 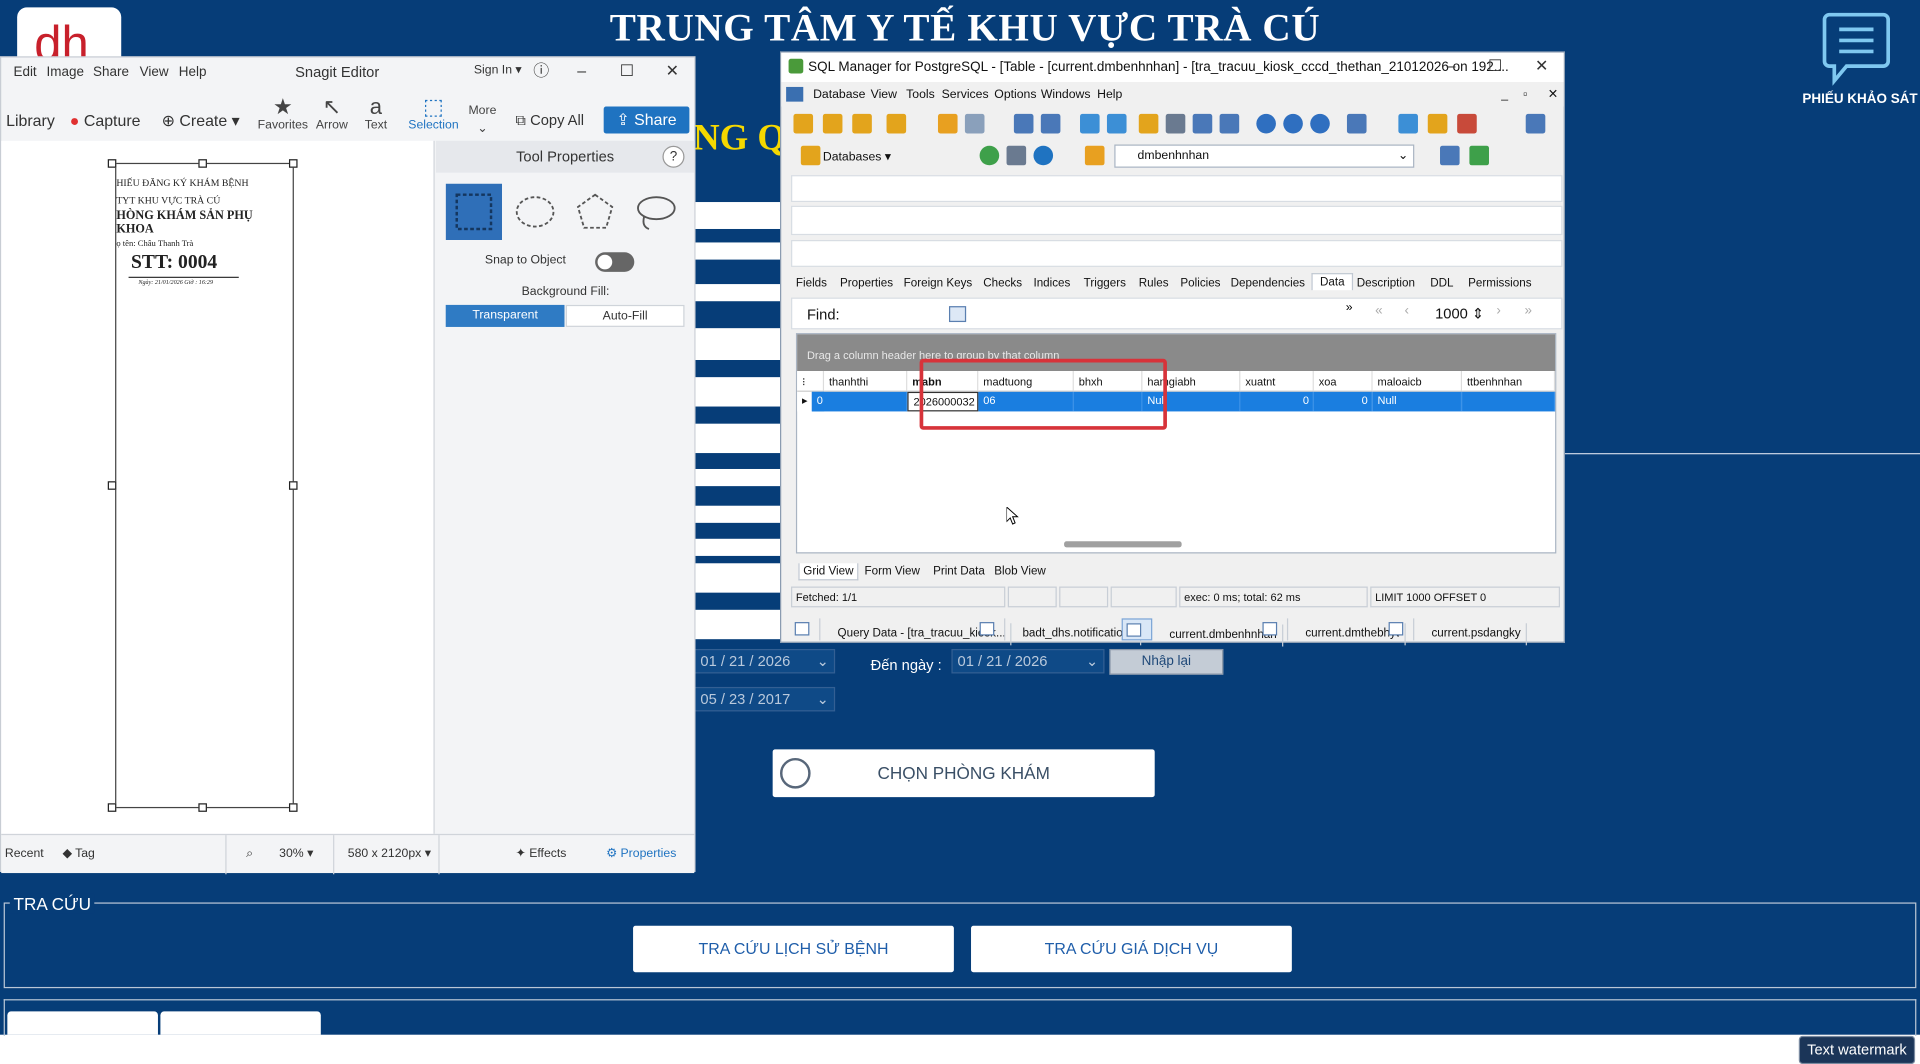 What do you see at coordinates (595, 212) in the screenshot?
I see `polygon-selection-icon` at bounding box center [595, 212].